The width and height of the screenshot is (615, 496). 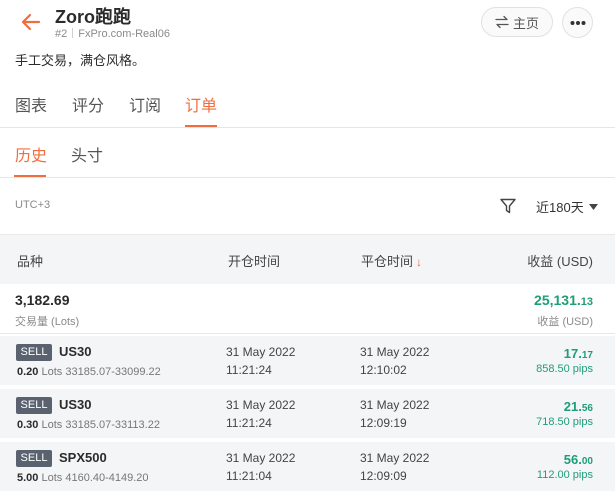 What do you see at coordinates (145, 104) in the screenshot?
I see `tab-subscribe: 订阅` at bounding box center [145, 104].